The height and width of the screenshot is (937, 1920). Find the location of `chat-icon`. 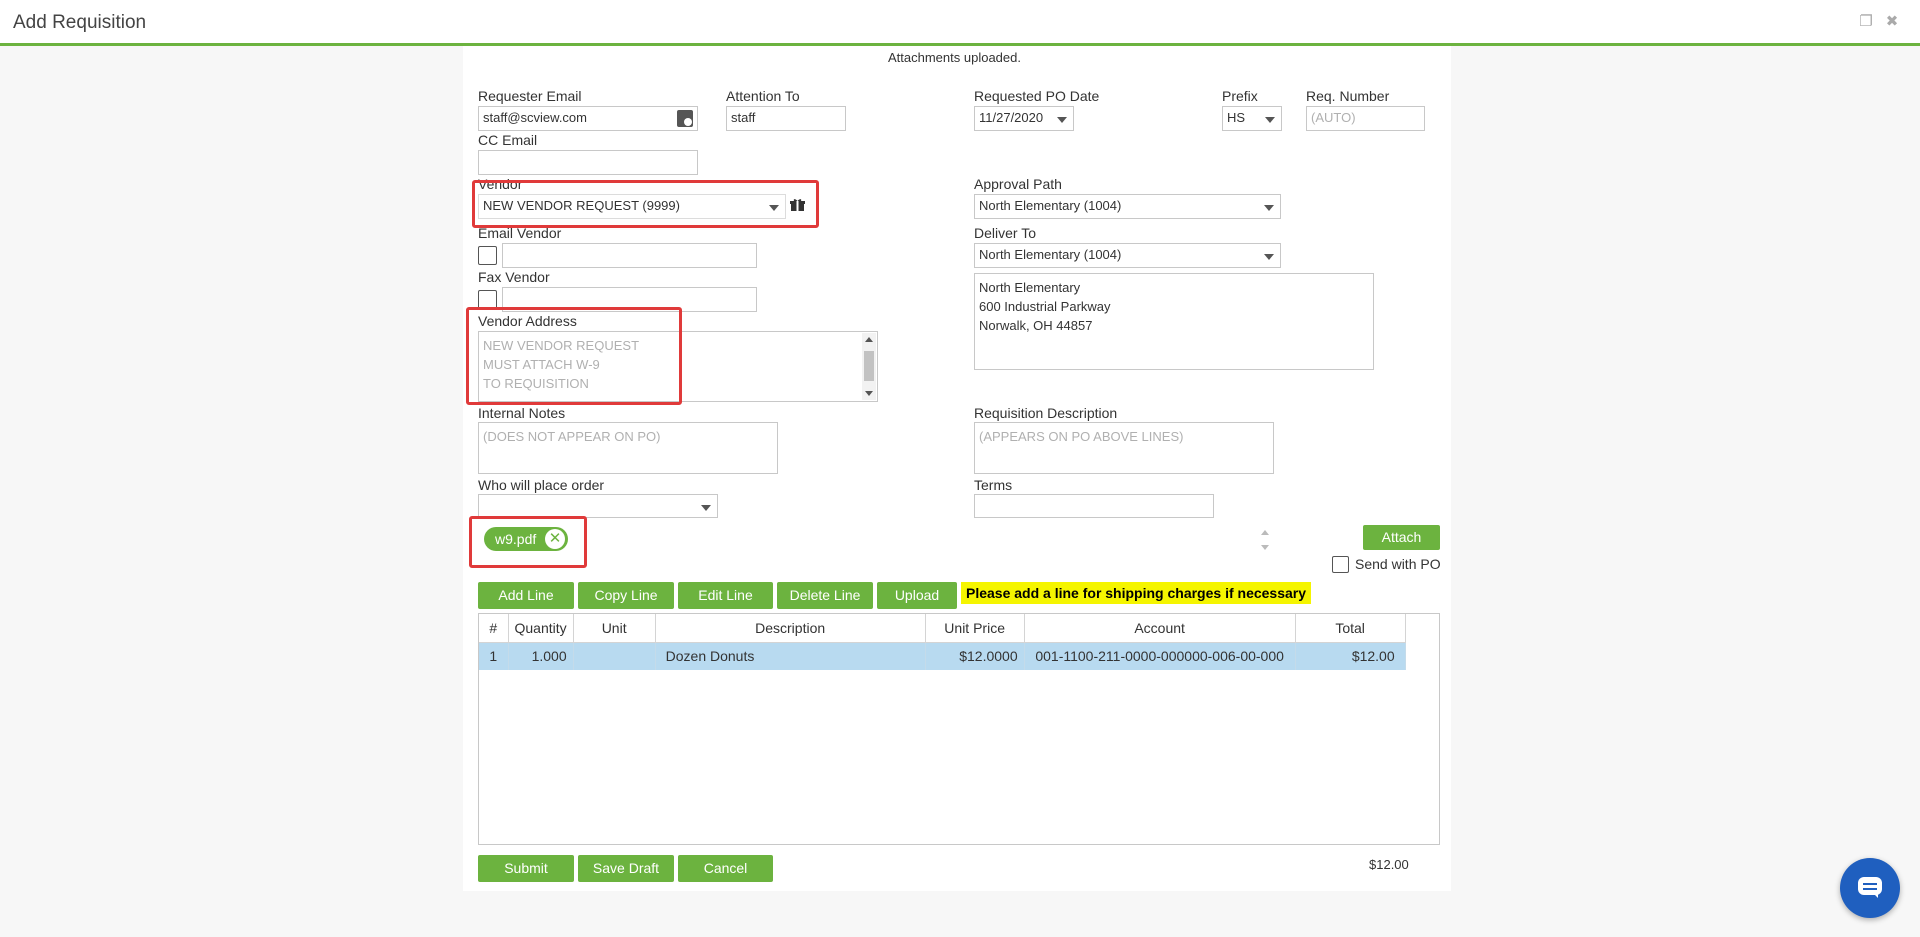

chat-icon is located at coordinates (1870, 886).